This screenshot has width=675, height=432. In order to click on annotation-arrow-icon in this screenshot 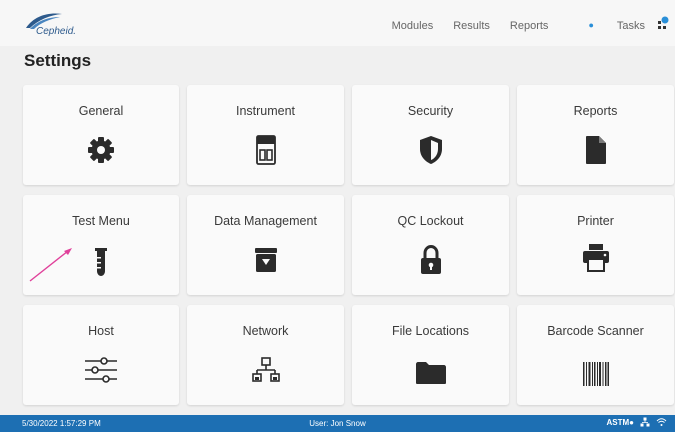, I will do `click(50, 265)`.